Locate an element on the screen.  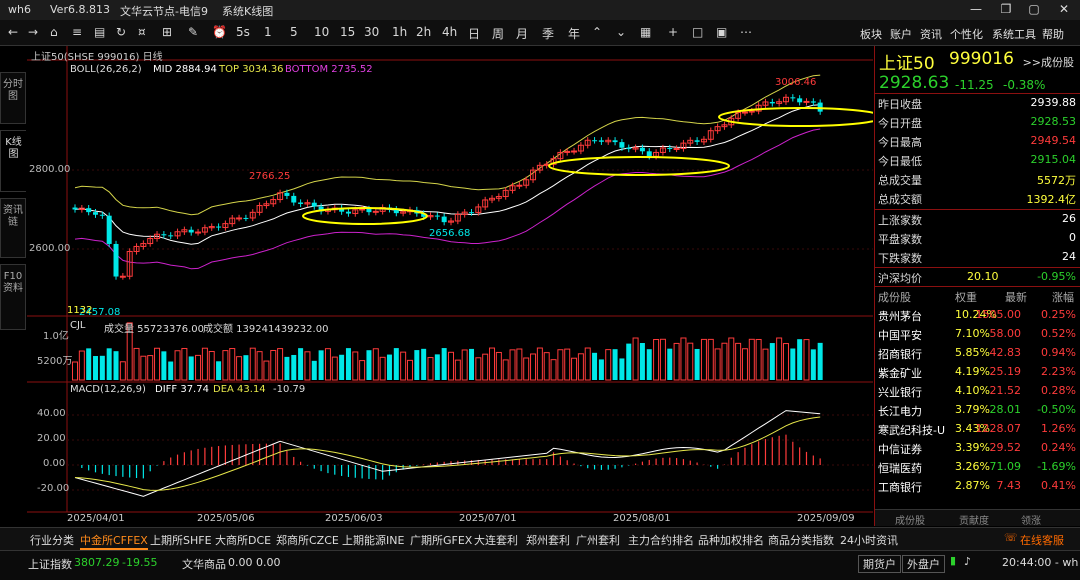
chart-icon: ⊞ is located at coordinates (167, 32).